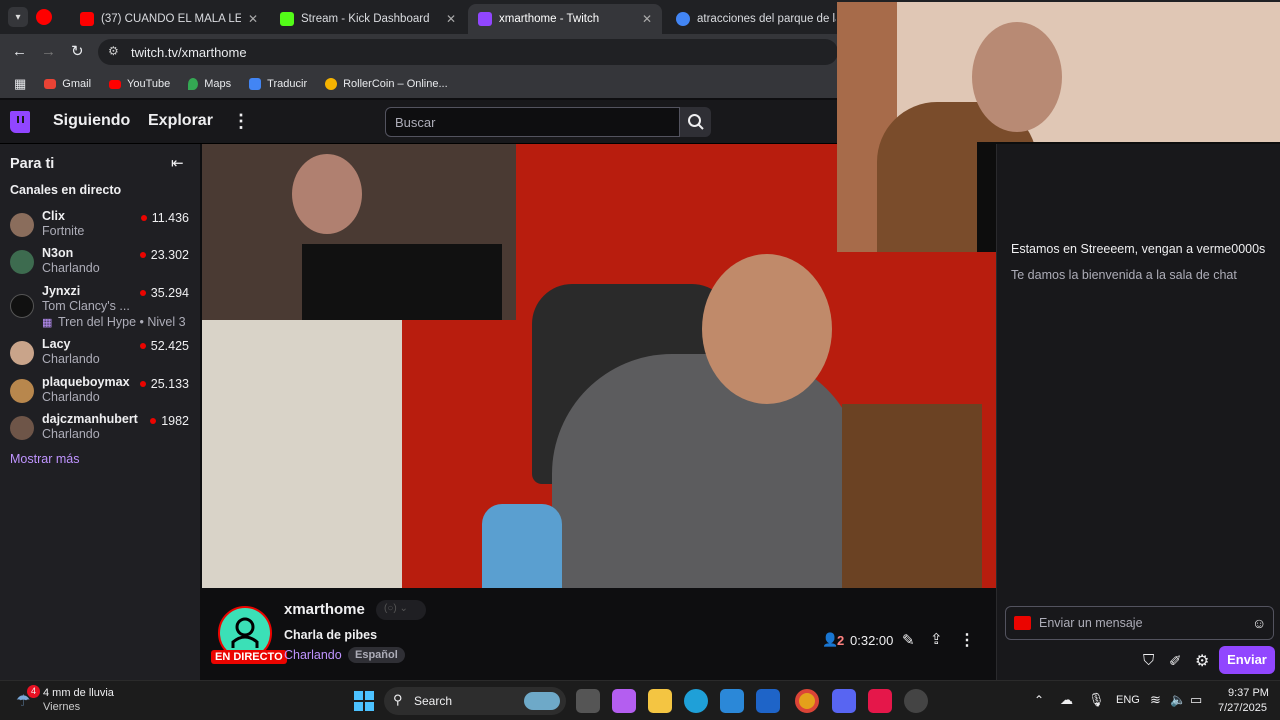  What do you see at coordinates (768, 701) in the screenshot?
I see `malwarebytes-icon` at bounding box center [768, 701].